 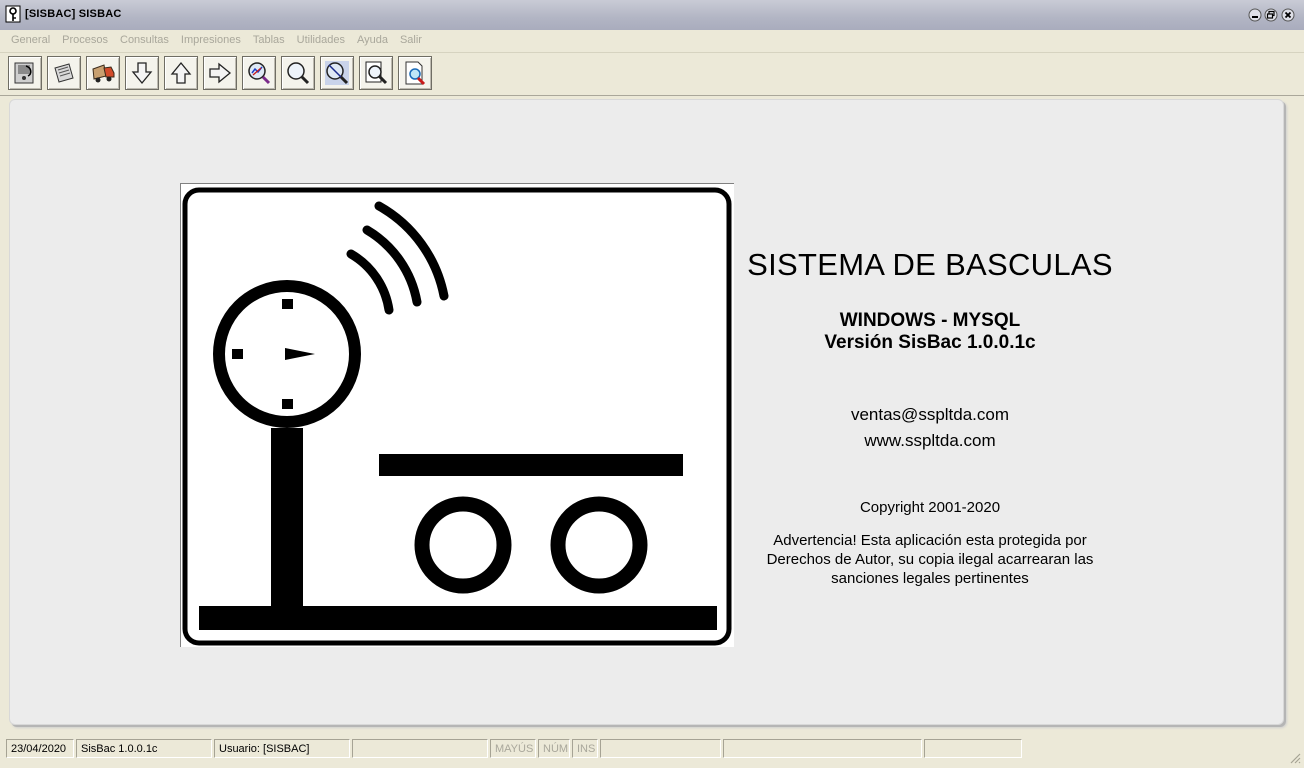 I want to click on print-preview-button, so click(x=415, y=73).